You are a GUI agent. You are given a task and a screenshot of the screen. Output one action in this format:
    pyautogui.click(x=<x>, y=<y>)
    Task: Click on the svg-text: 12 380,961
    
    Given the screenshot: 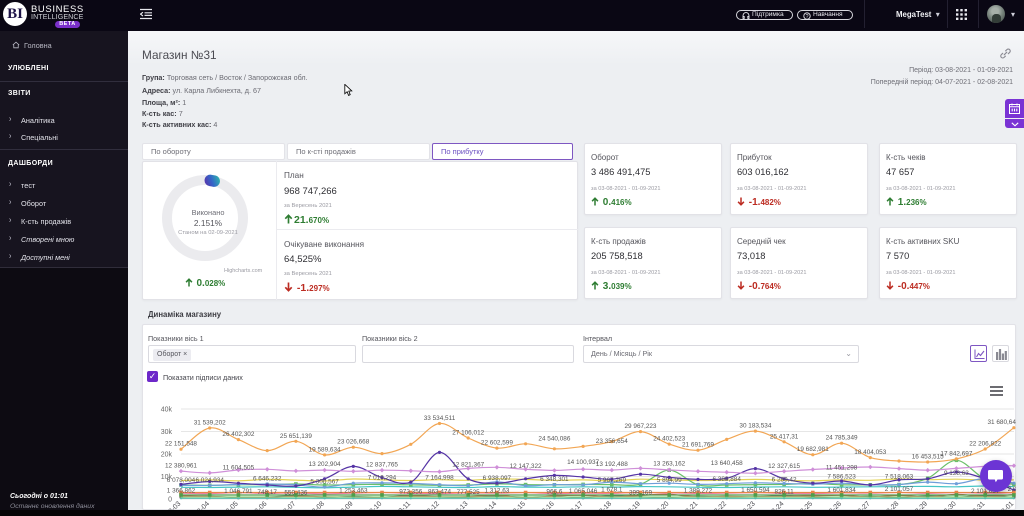 What is the action you would take?
    pyautogui.click(x=181, y=466)
    